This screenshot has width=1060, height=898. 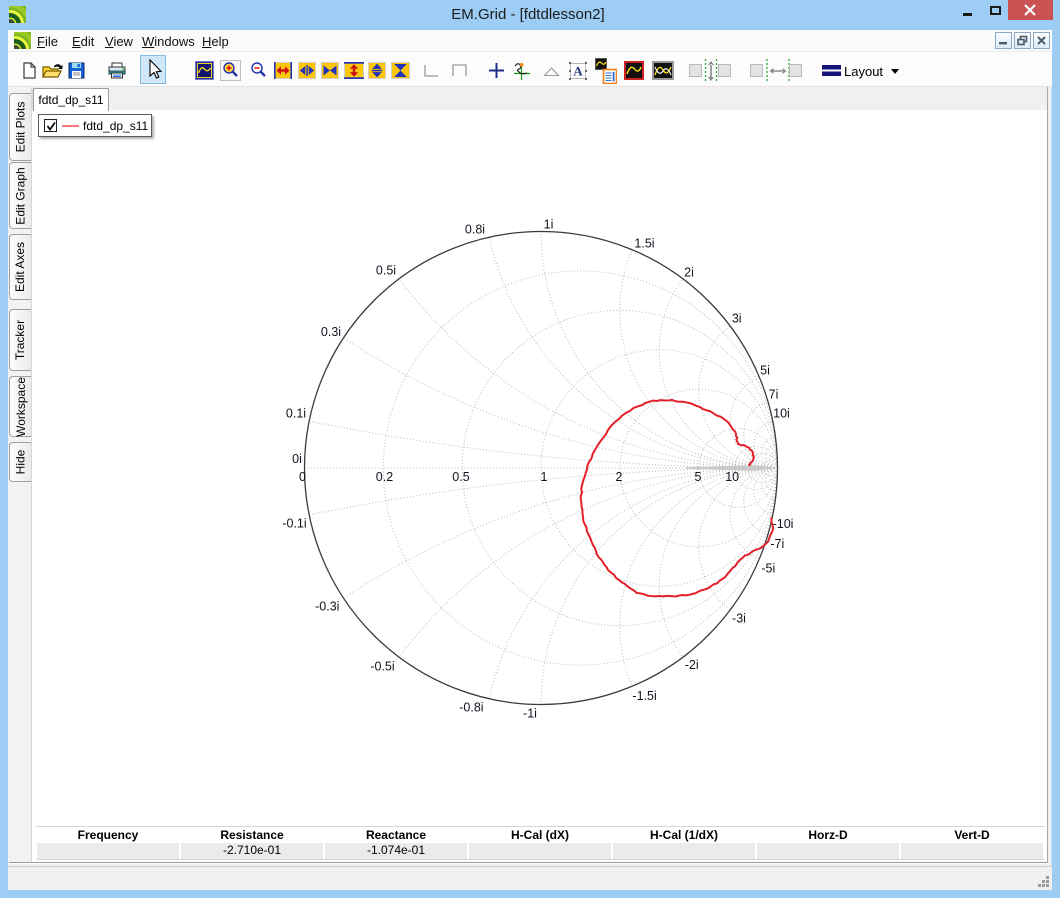 What do you see at coordinates (530, 713) in the screenshot?
I see `svg-text: -1i` at bounding box center [530, 713].